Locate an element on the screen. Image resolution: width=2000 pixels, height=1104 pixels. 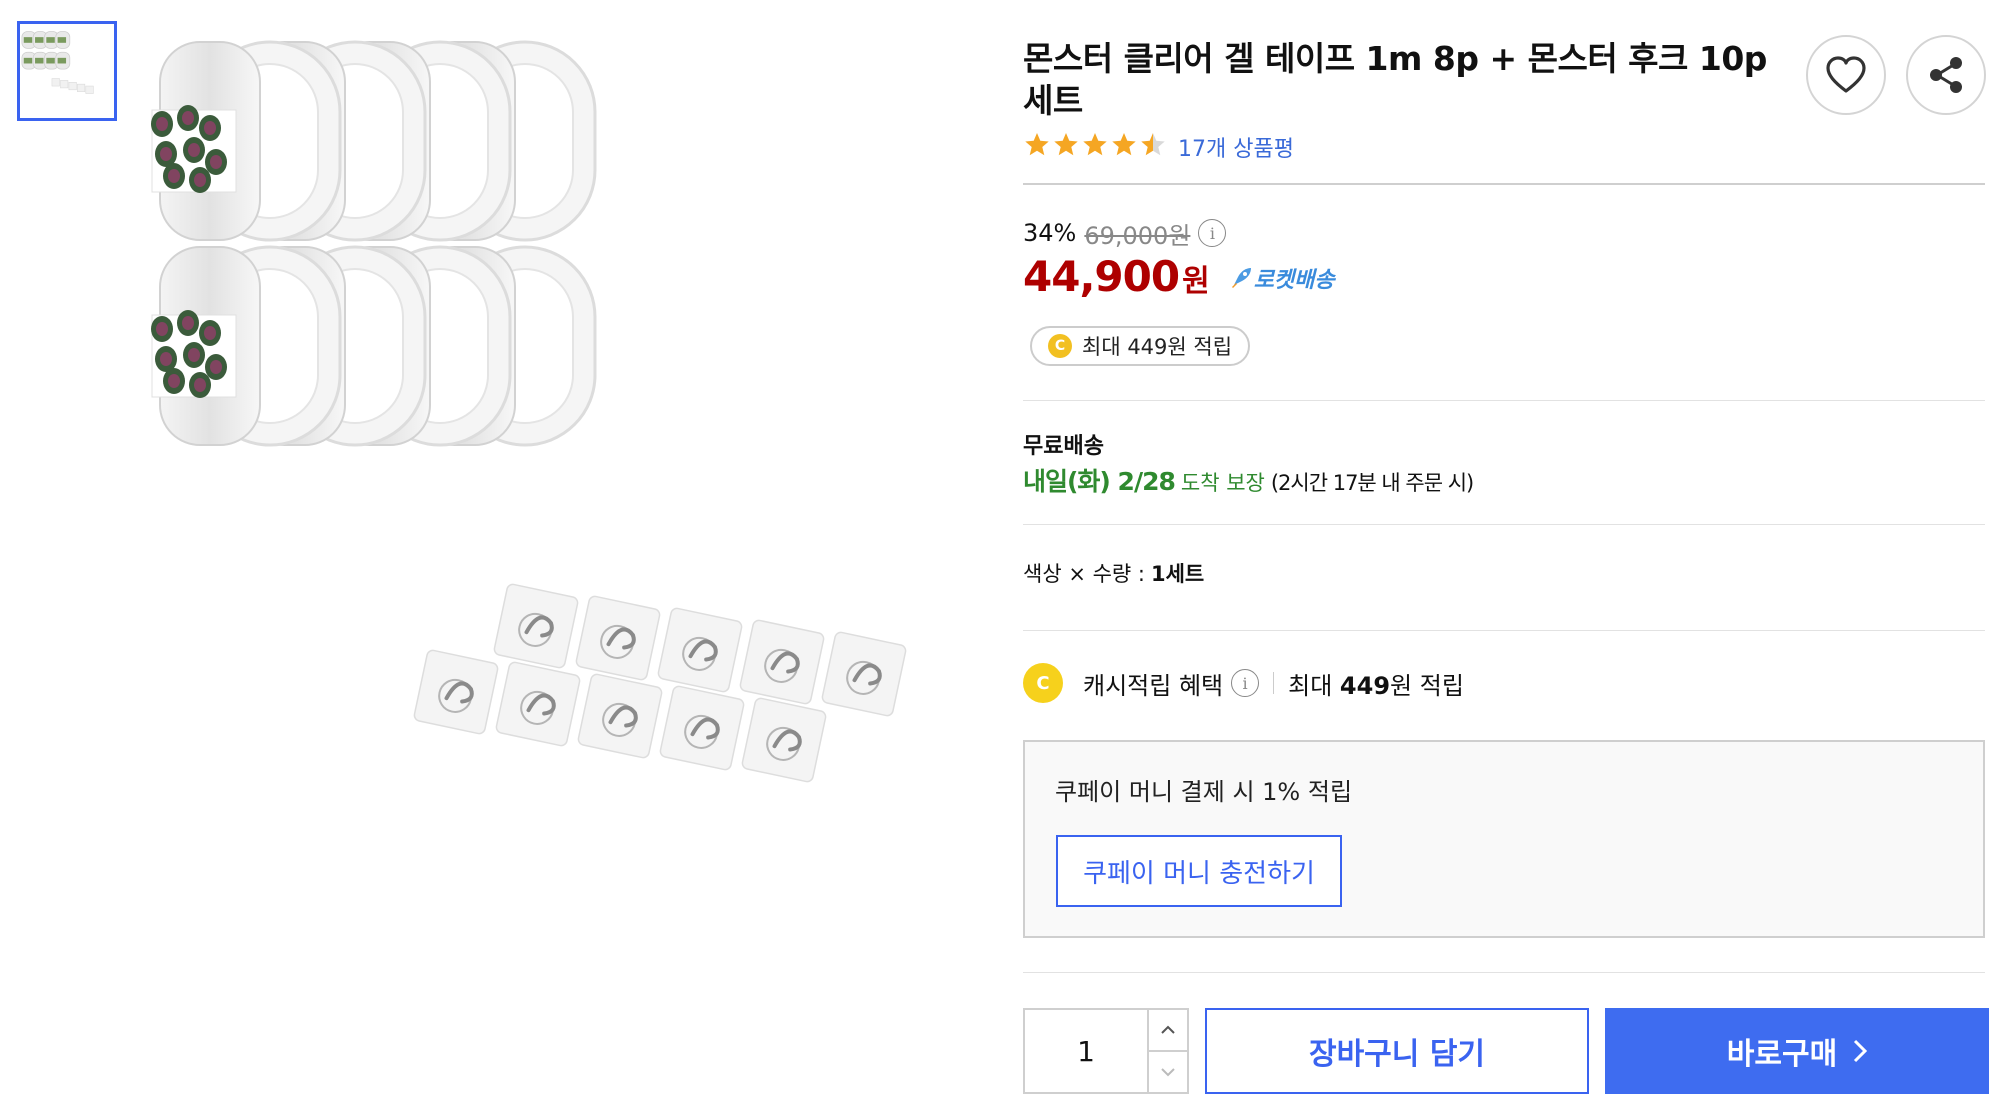
sale-price-row: 44,900 원 로켓배송 is located at coordinates (1179, 278).